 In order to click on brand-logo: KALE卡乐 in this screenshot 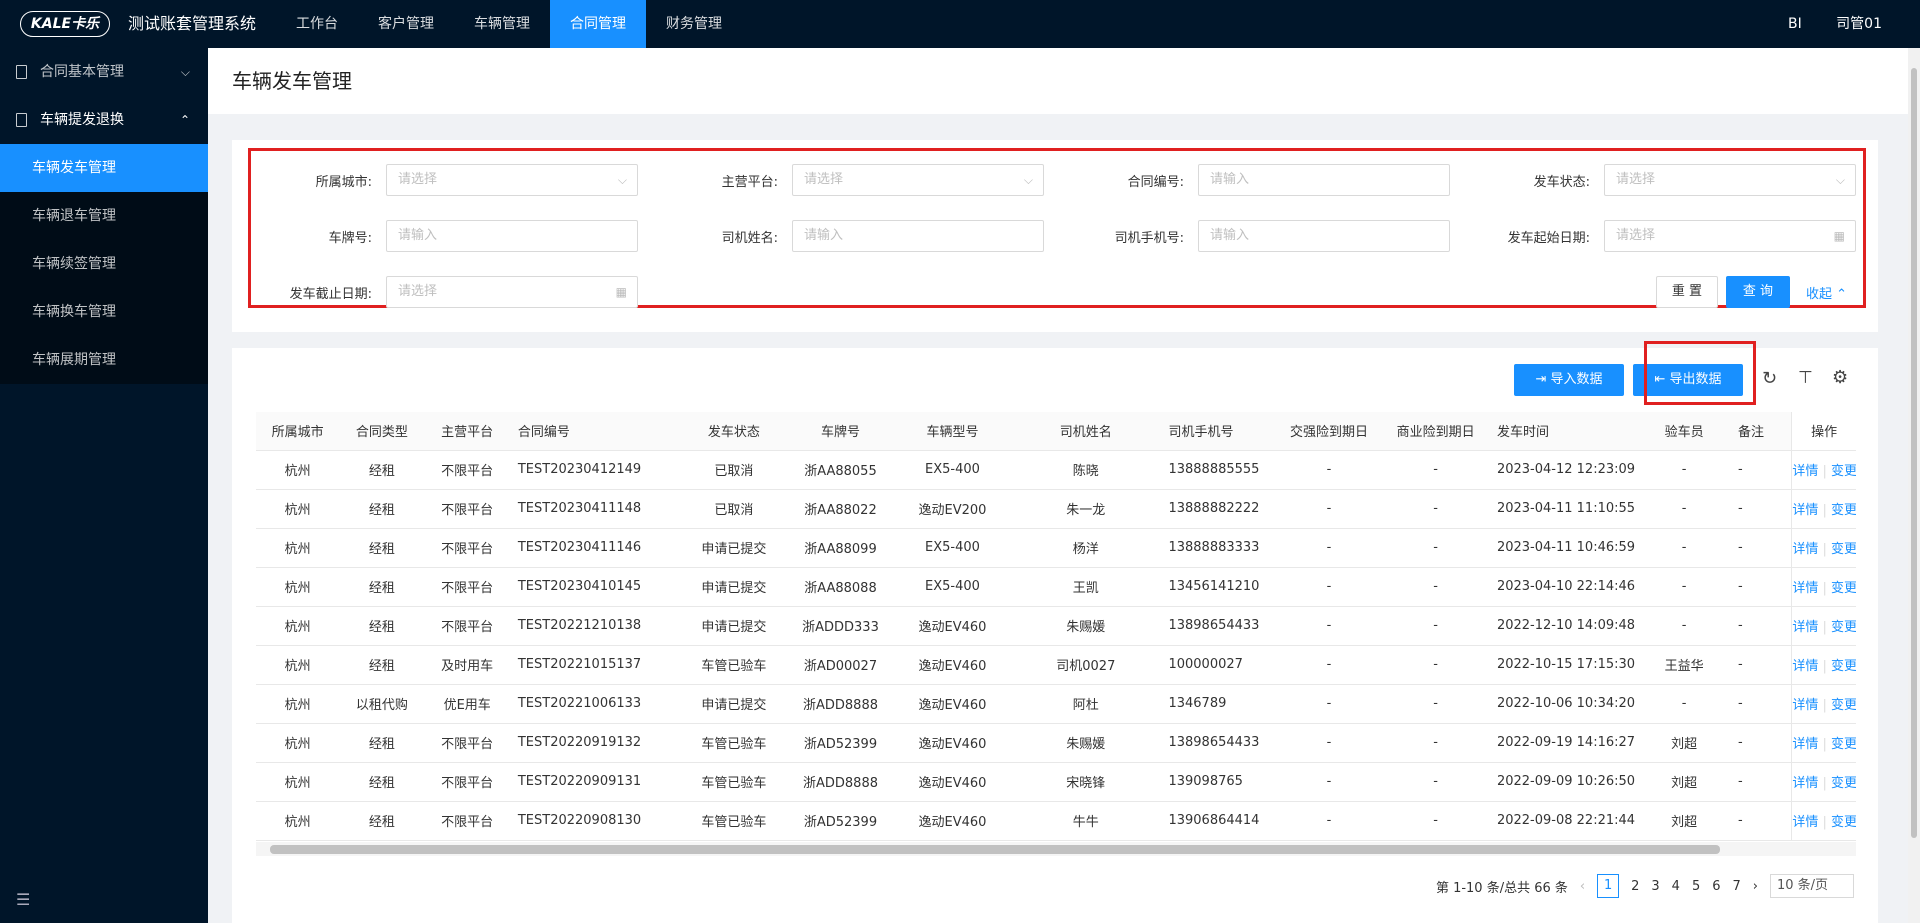, I will do `click(65, 24)`.